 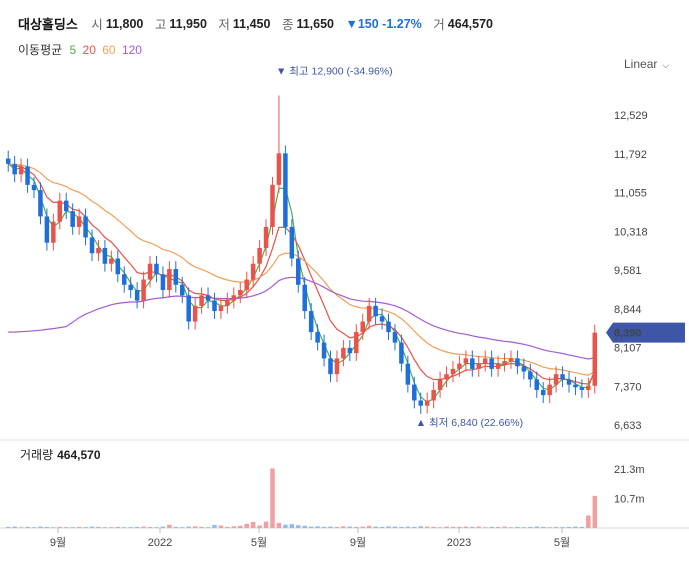 What do you see at coordinates (301, 318) in the screenshot?
I see `ma-120-line` at bounding box center [301, 318].